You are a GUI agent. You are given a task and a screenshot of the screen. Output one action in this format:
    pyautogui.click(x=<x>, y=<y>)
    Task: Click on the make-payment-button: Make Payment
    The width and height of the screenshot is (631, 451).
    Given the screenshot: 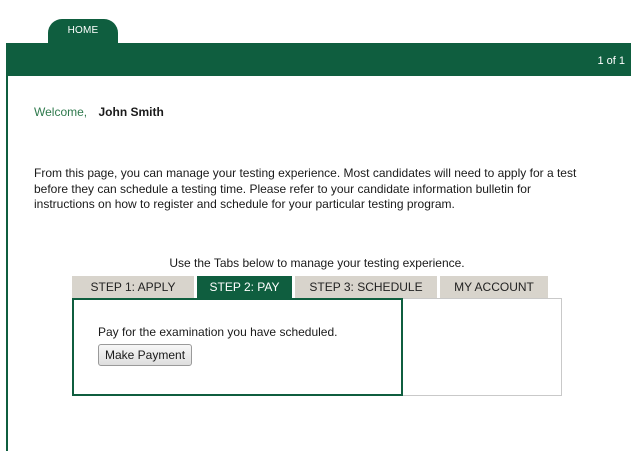 What is the action you would take?
    pyautogui.click(x=145, y=355)
    